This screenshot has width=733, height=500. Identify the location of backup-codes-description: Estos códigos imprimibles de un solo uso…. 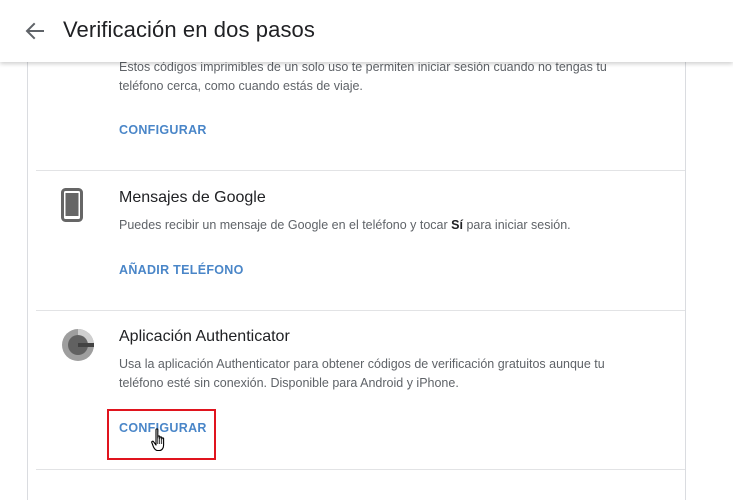
(363, 76).